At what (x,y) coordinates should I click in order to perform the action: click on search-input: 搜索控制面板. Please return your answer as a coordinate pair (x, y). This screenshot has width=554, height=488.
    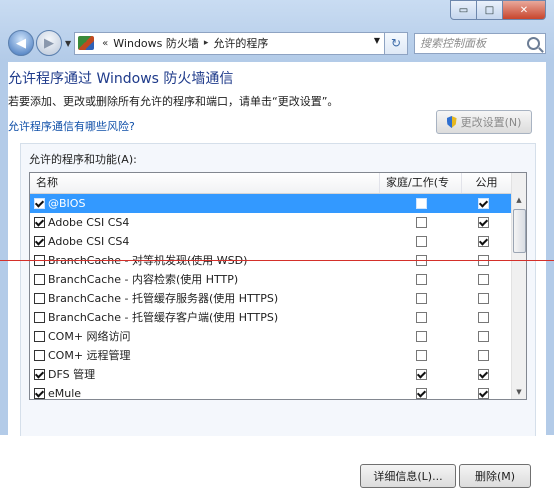
    Looking at the image, I should click on (480, 43).